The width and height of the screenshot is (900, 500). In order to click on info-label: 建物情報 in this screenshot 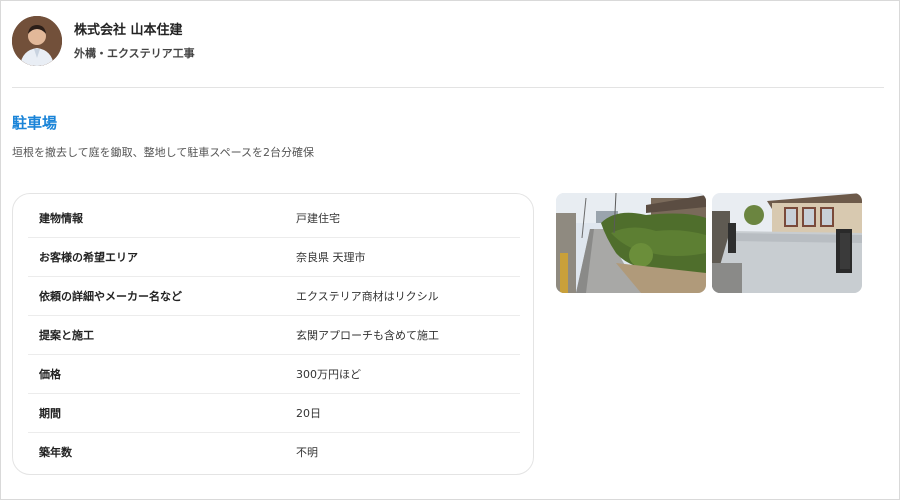, I will do `click(61, 218)`.